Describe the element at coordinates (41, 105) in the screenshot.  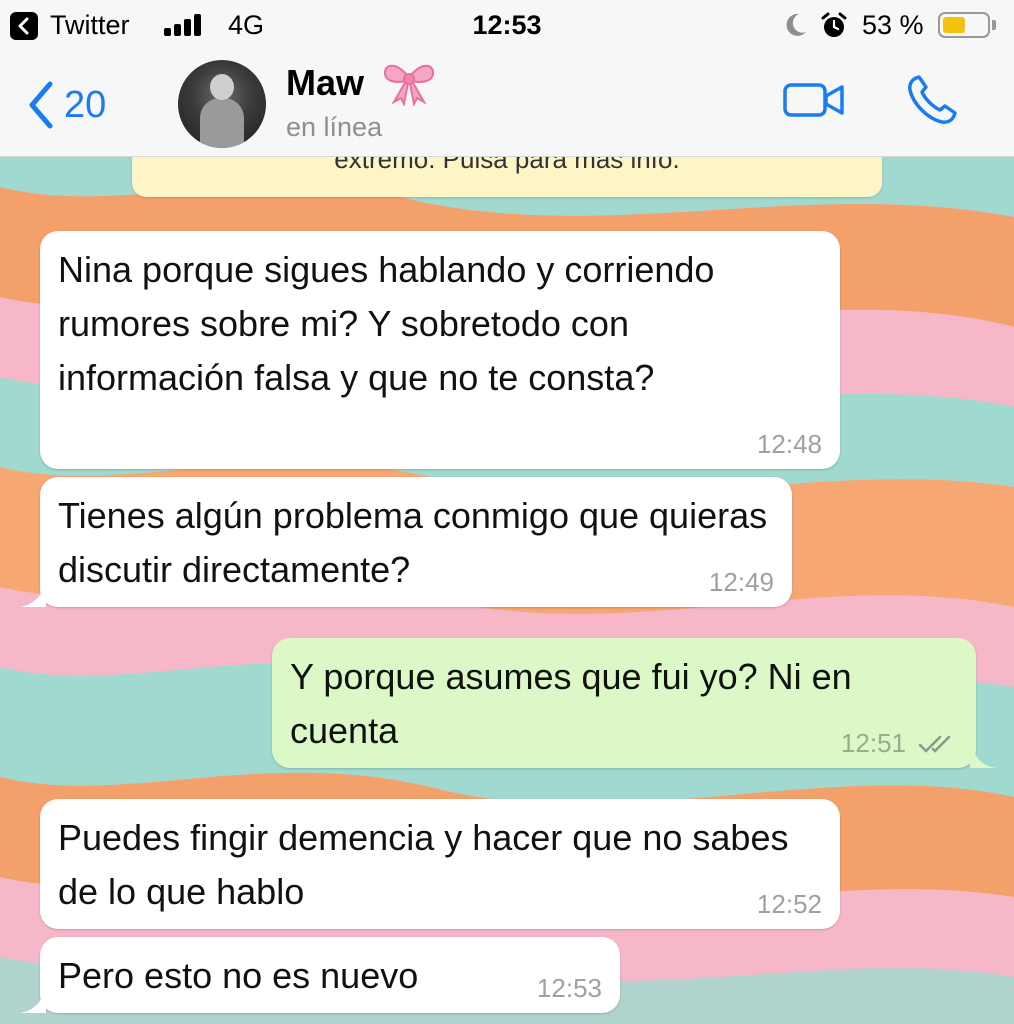
I see `chevron-left-icon` at that location.